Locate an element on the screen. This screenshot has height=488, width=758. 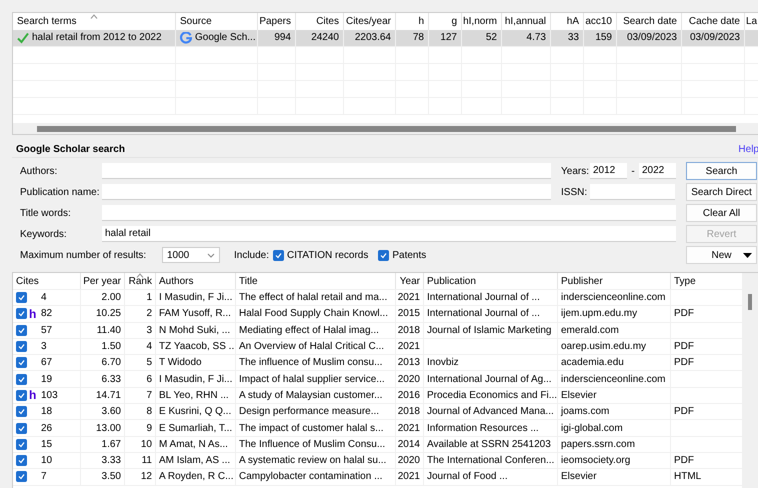
checkbox-label: Patents is located at coordinates (409, 255).